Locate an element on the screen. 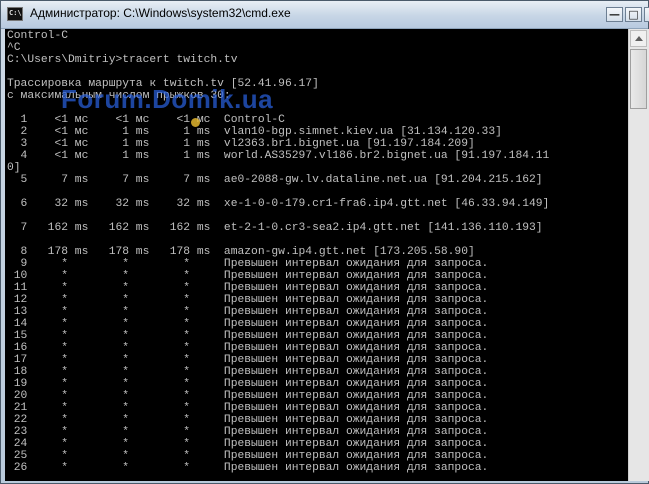 This screenshot has height=484, width=649. console-line: ^C is located at coordinates (14, 48).